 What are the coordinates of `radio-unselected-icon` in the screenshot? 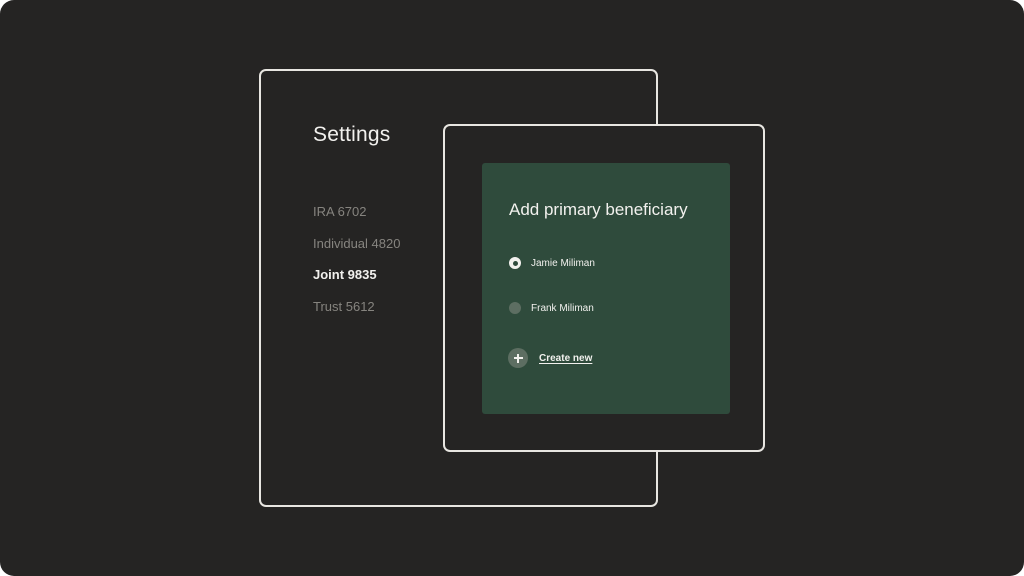 It's located at (515, 308).